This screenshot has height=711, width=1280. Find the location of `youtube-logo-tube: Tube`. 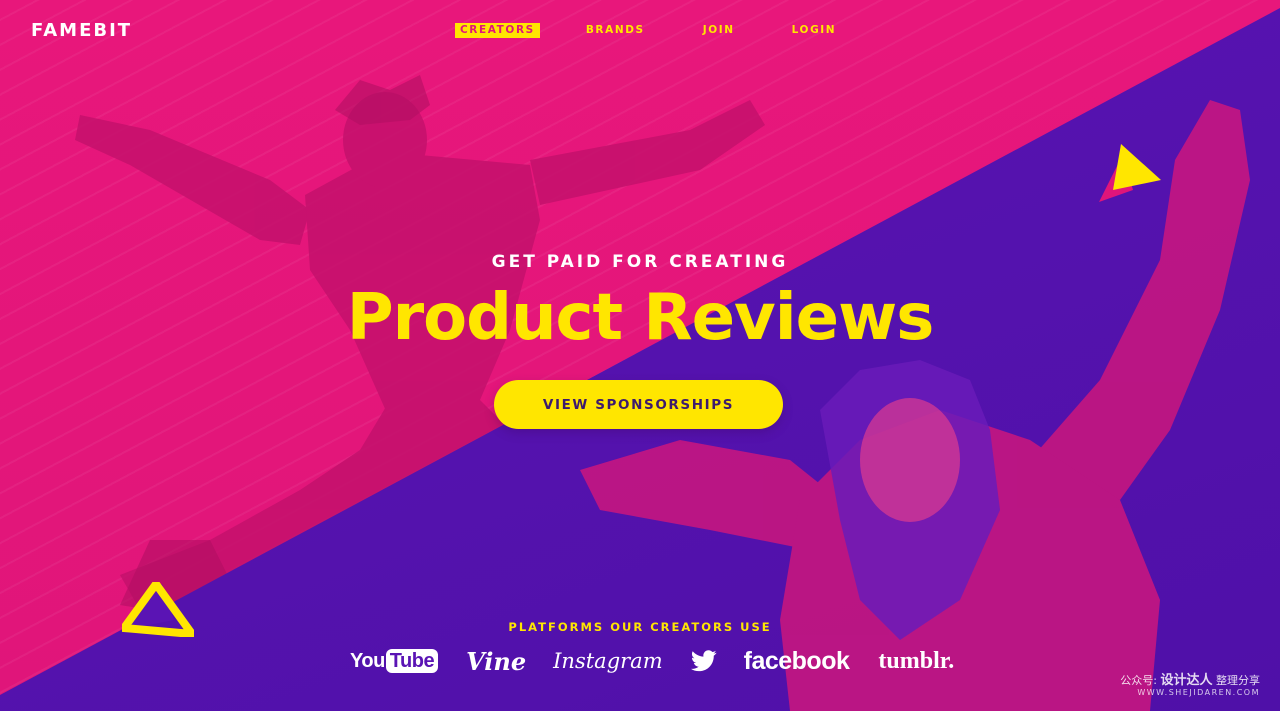

youtube-logo-tube: Tube is located at coordinates (412, 661).